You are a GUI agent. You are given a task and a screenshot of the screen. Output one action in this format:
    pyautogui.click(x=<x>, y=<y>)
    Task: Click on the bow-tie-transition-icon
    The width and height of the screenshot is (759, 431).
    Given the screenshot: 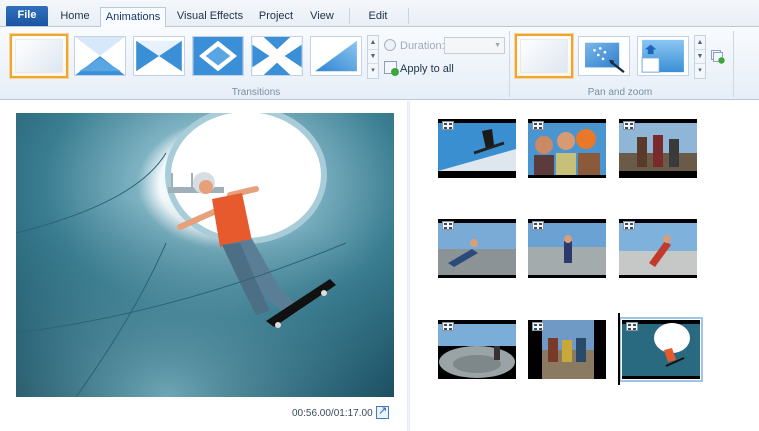 What is the action you would take?
    pyautogui.click(x=159, y=56)
    